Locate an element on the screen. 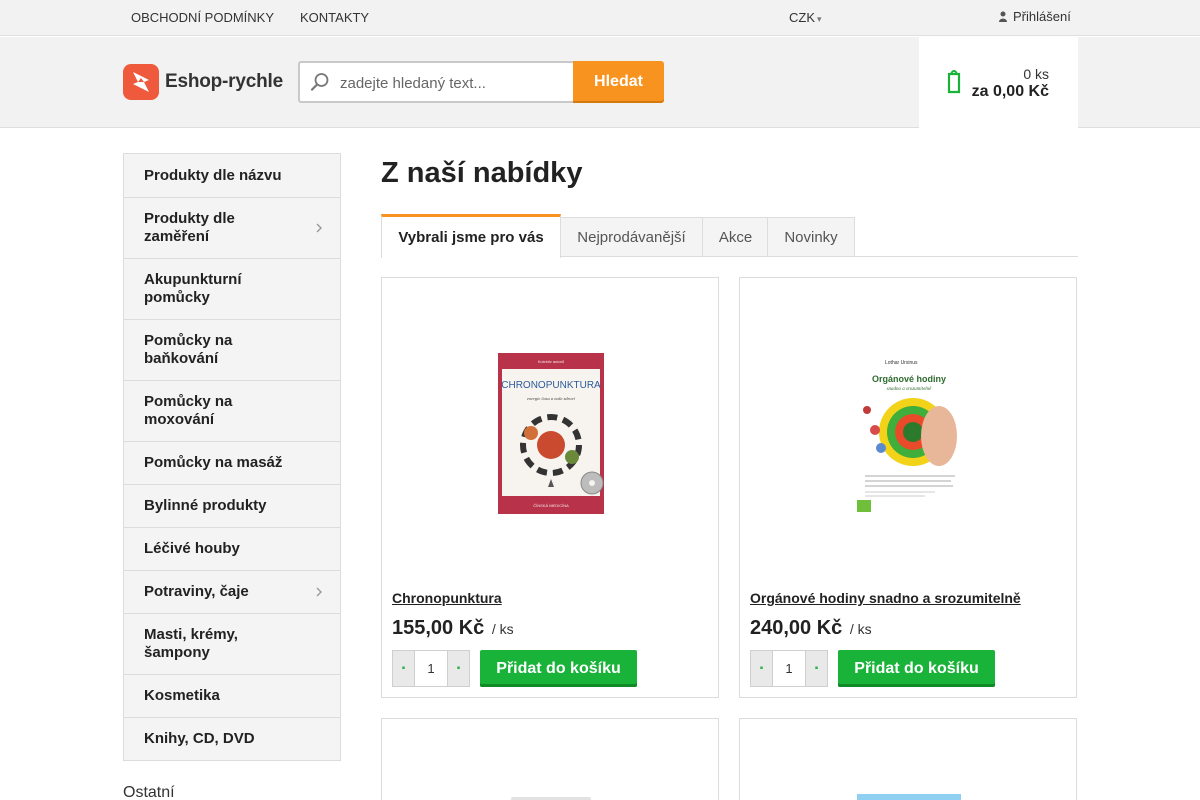  sidebar-item-massage: Pomůcky na masáž is located at coordinates (232, 462).